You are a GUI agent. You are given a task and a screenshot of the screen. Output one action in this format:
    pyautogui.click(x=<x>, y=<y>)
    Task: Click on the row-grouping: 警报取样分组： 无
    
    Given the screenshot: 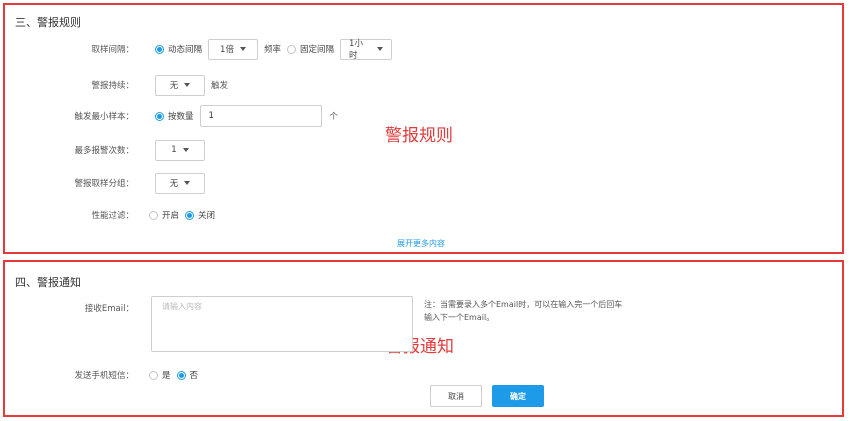 What is the action you would take?
    pyautogui.click(x=423, y=183)
    